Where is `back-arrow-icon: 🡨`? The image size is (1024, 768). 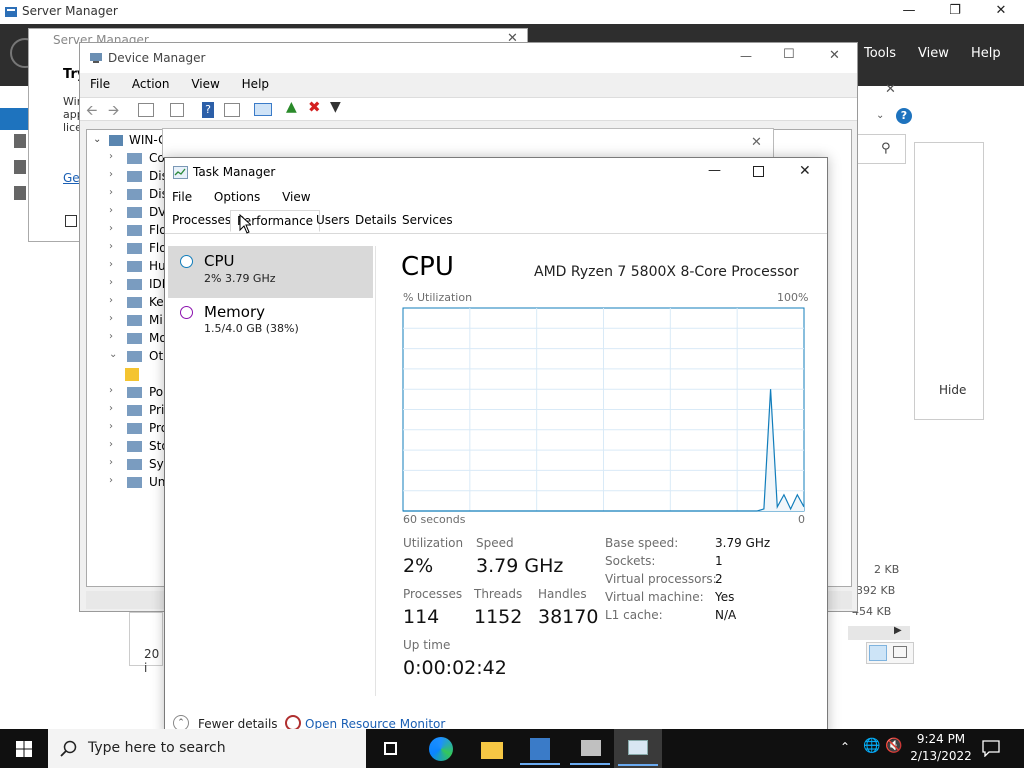
back-arrow-icon: 🡨 is located at coordinates (91, 112).